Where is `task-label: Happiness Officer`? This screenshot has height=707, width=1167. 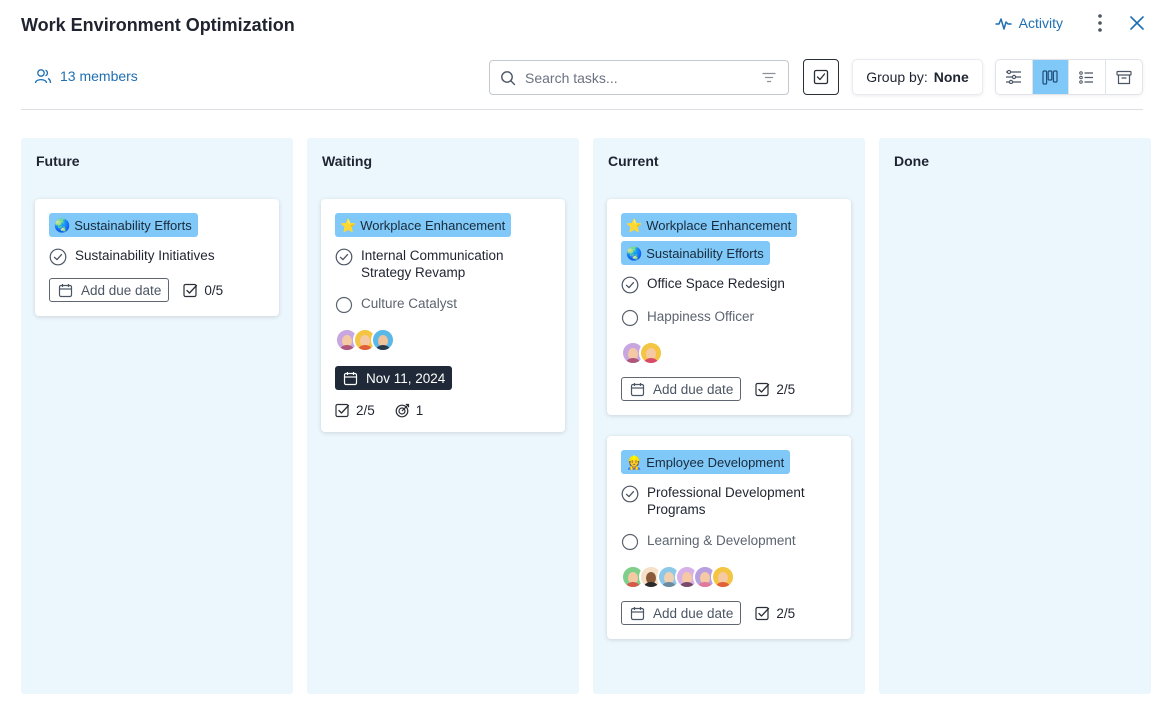 task-label: Happiness Officer is located at coordinates (701, 316).